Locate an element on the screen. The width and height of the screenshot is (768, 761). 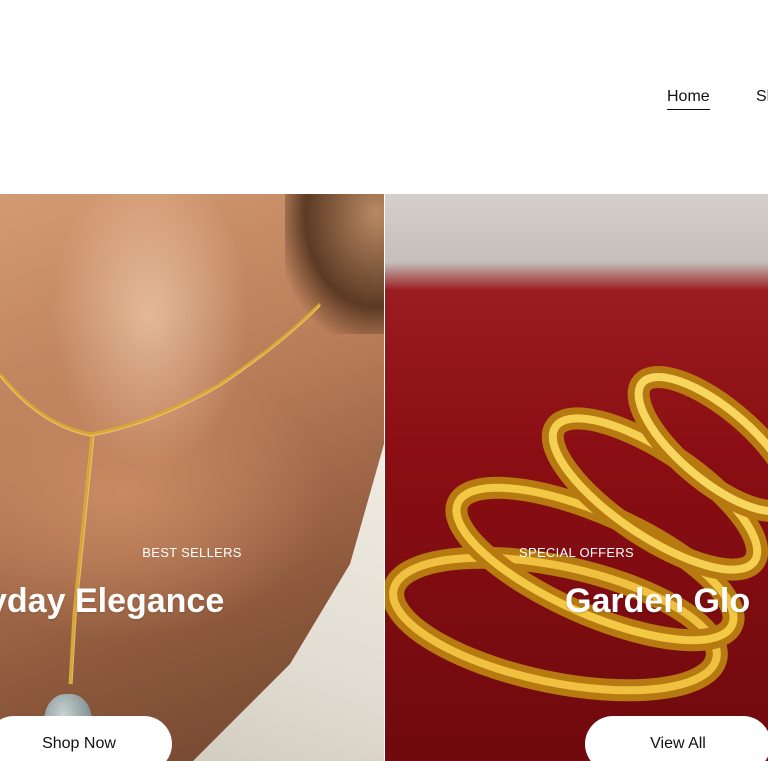
nav-link-home: Home is located at coordinates (688, 99).